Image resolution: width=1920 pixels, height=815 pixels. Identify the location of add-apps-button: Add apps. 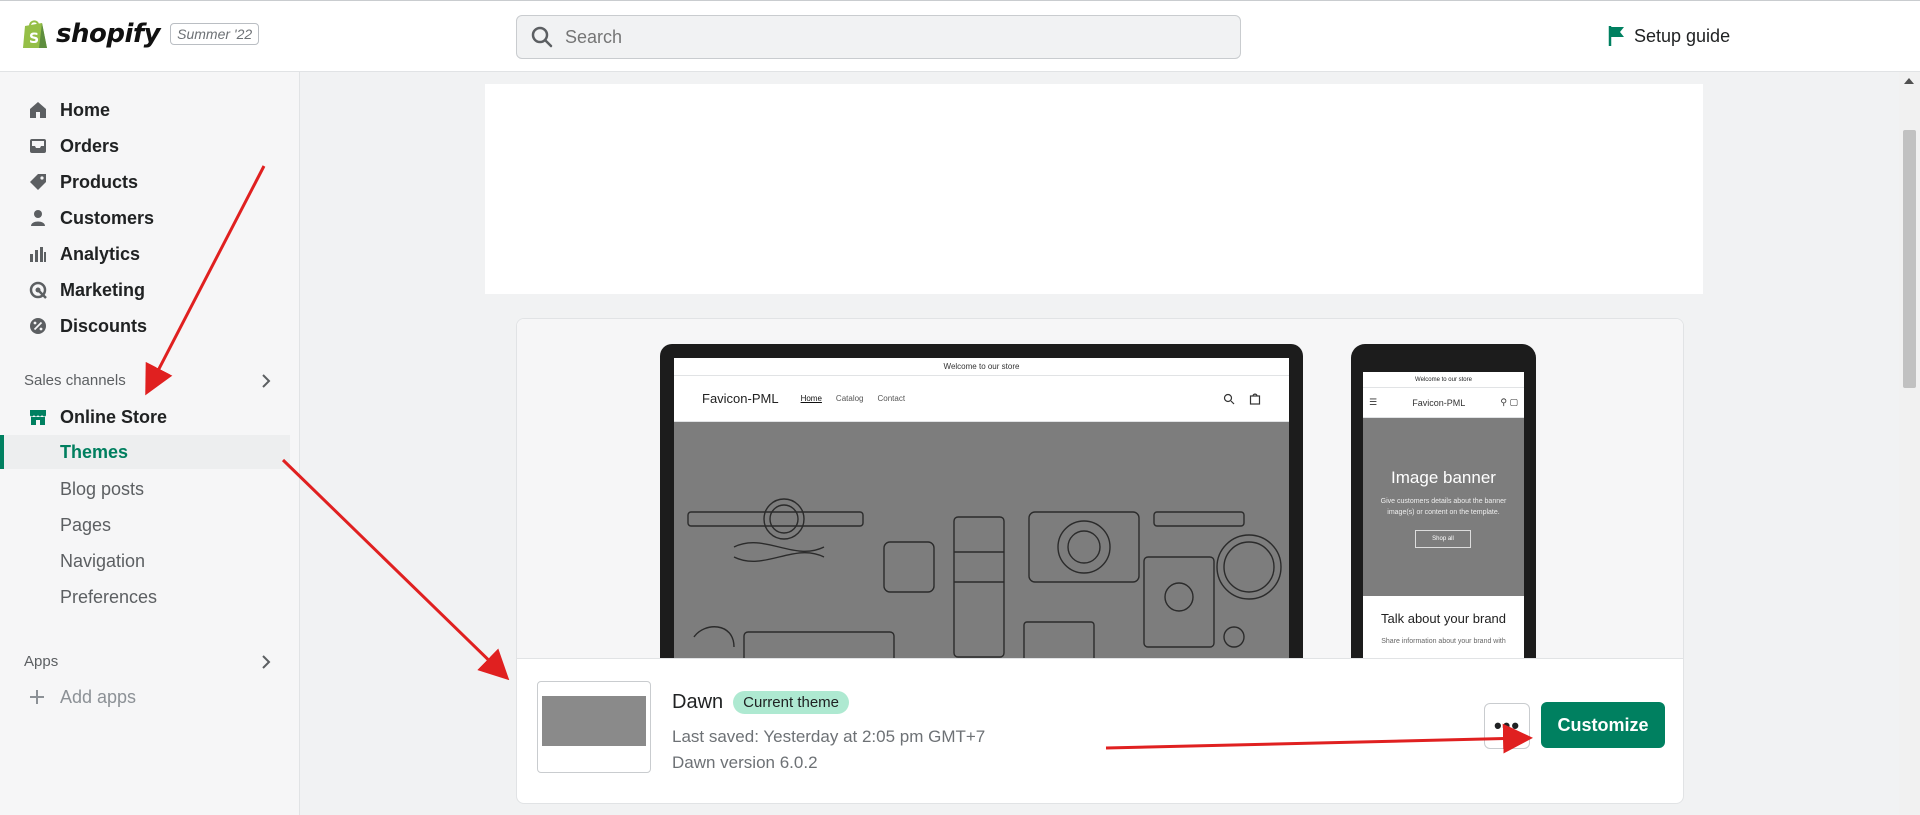
(82, 697).